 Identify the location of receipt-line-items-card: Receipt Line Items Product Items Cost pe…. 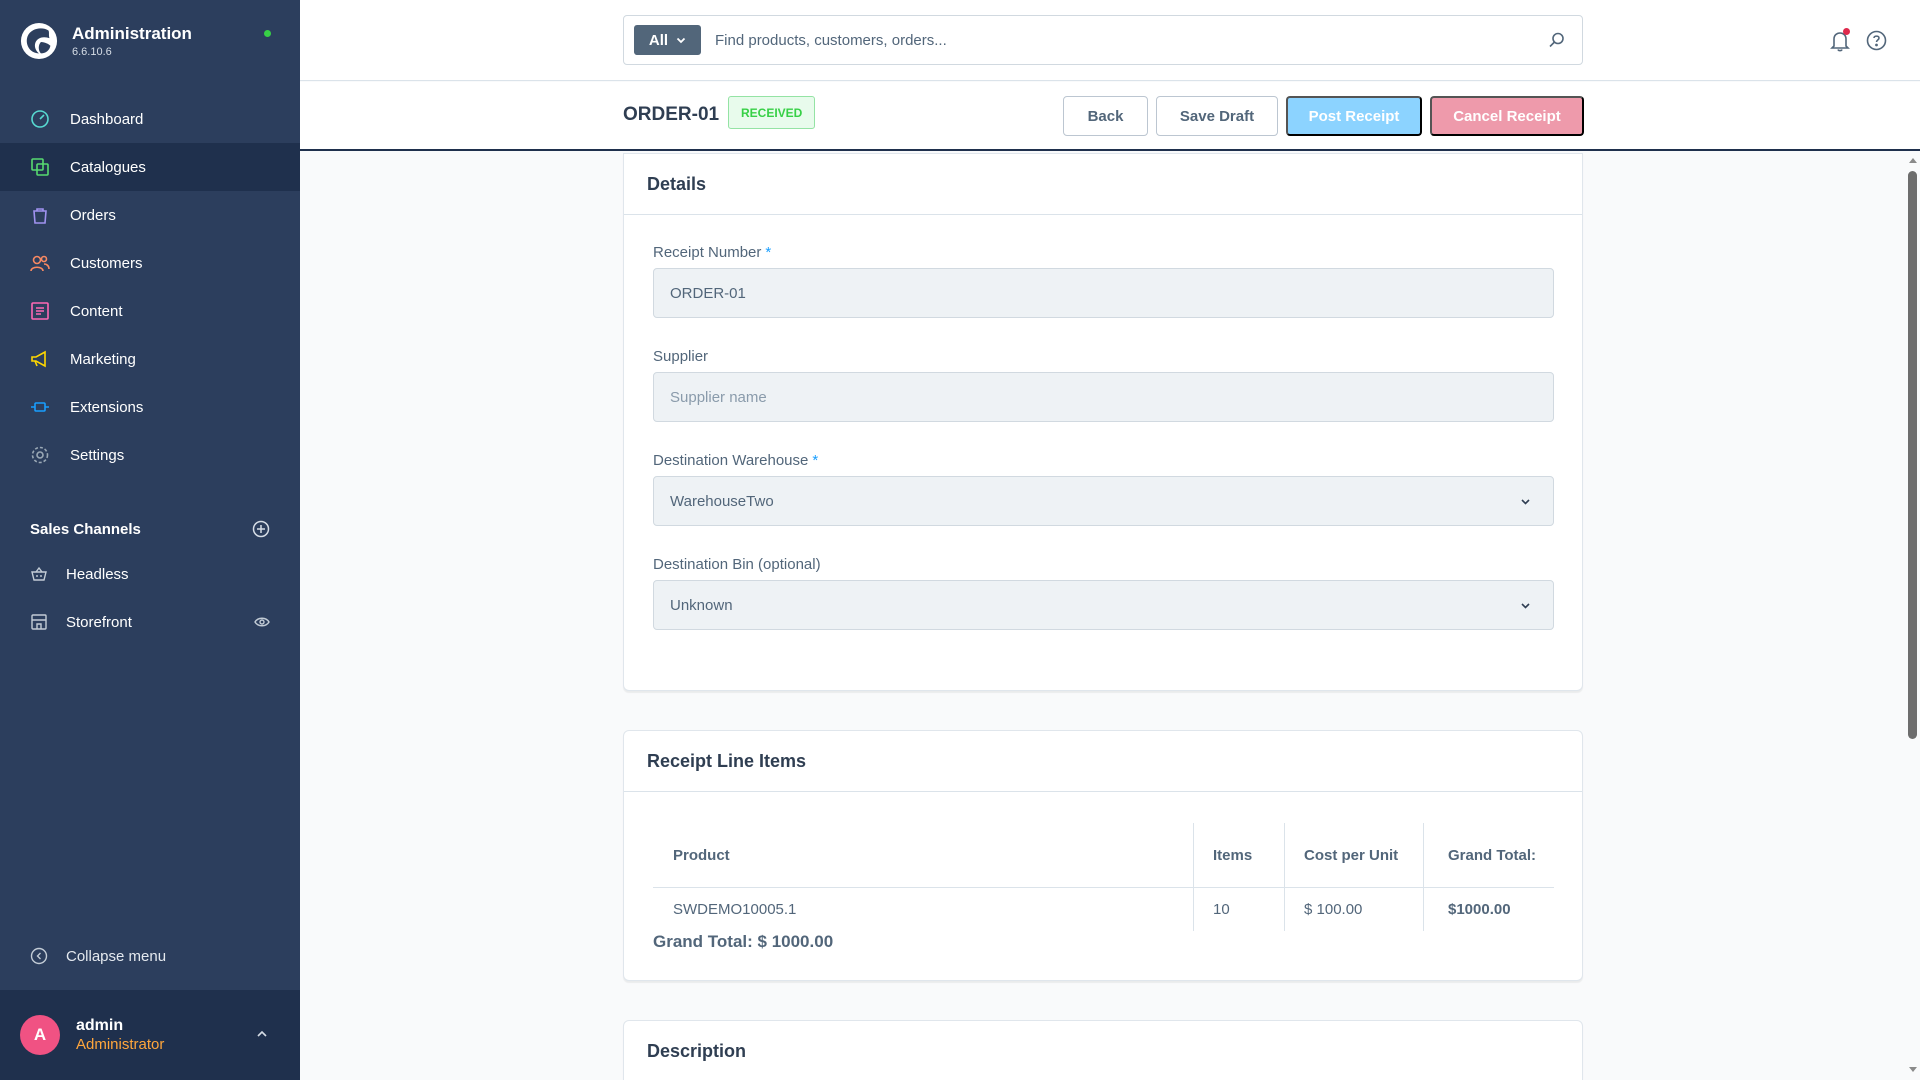
(1103, 855).